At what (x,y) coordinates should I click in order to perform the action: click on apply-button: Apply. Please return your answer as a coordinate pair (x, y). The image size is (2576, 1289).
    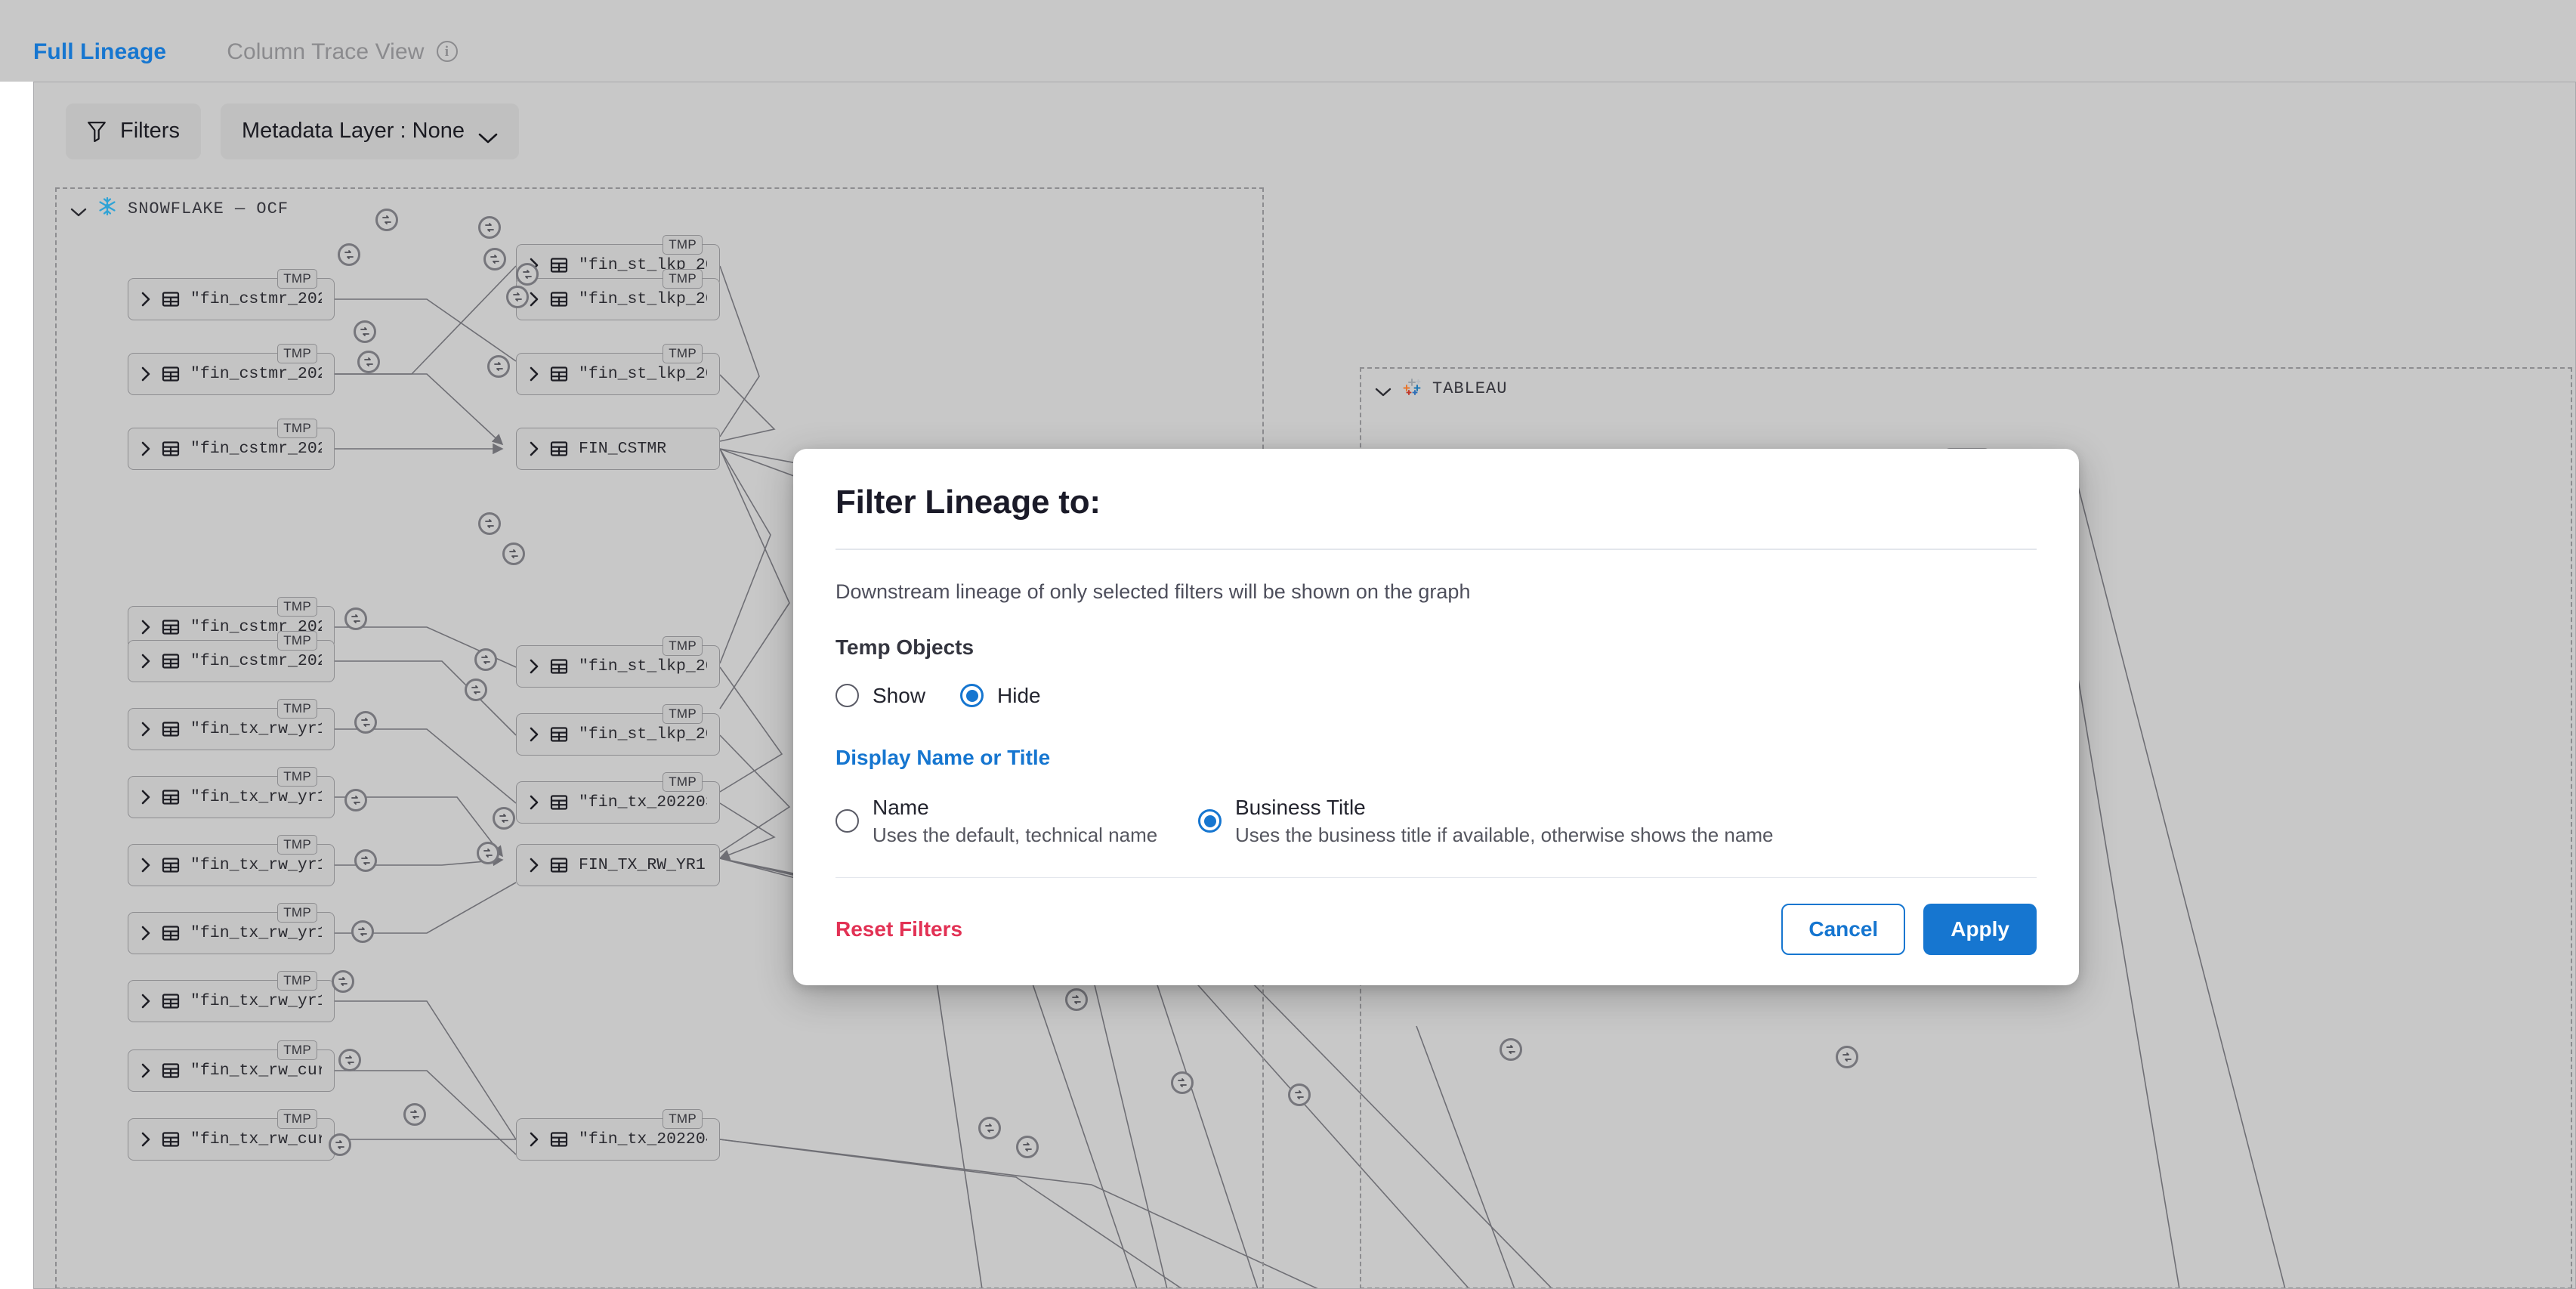
    Looking at the image, I should click on (1980, 930).